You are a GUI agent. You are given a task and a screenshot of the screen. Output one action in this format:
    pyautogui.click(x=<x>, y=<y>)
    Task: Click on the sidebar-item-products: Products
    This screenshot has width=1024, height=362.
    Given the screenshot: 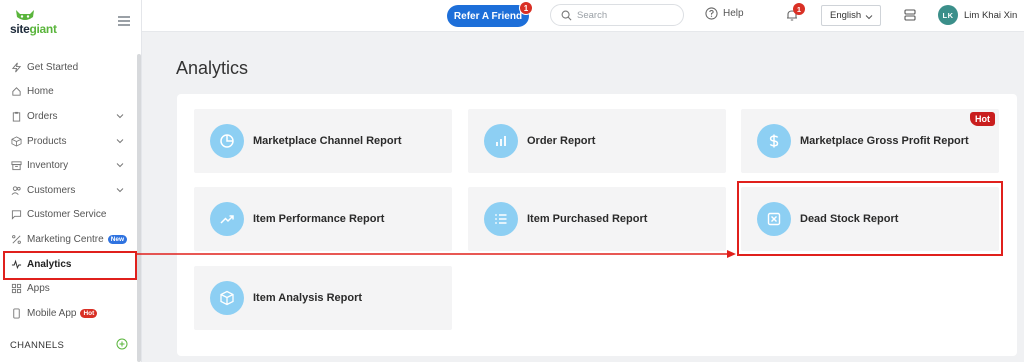 What is the action you would take?
    pyautogui.click(x=68, y=141)
    